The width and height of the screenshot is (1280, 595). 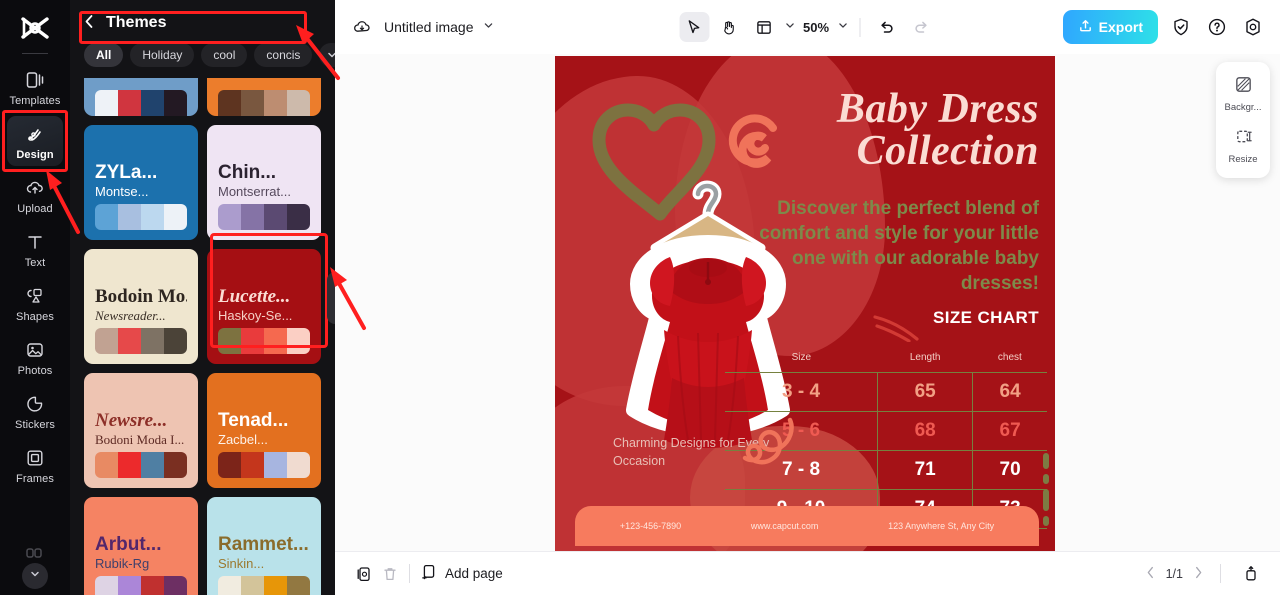 I want to click on panel-collapse-handle, so click(x=331, y=298).